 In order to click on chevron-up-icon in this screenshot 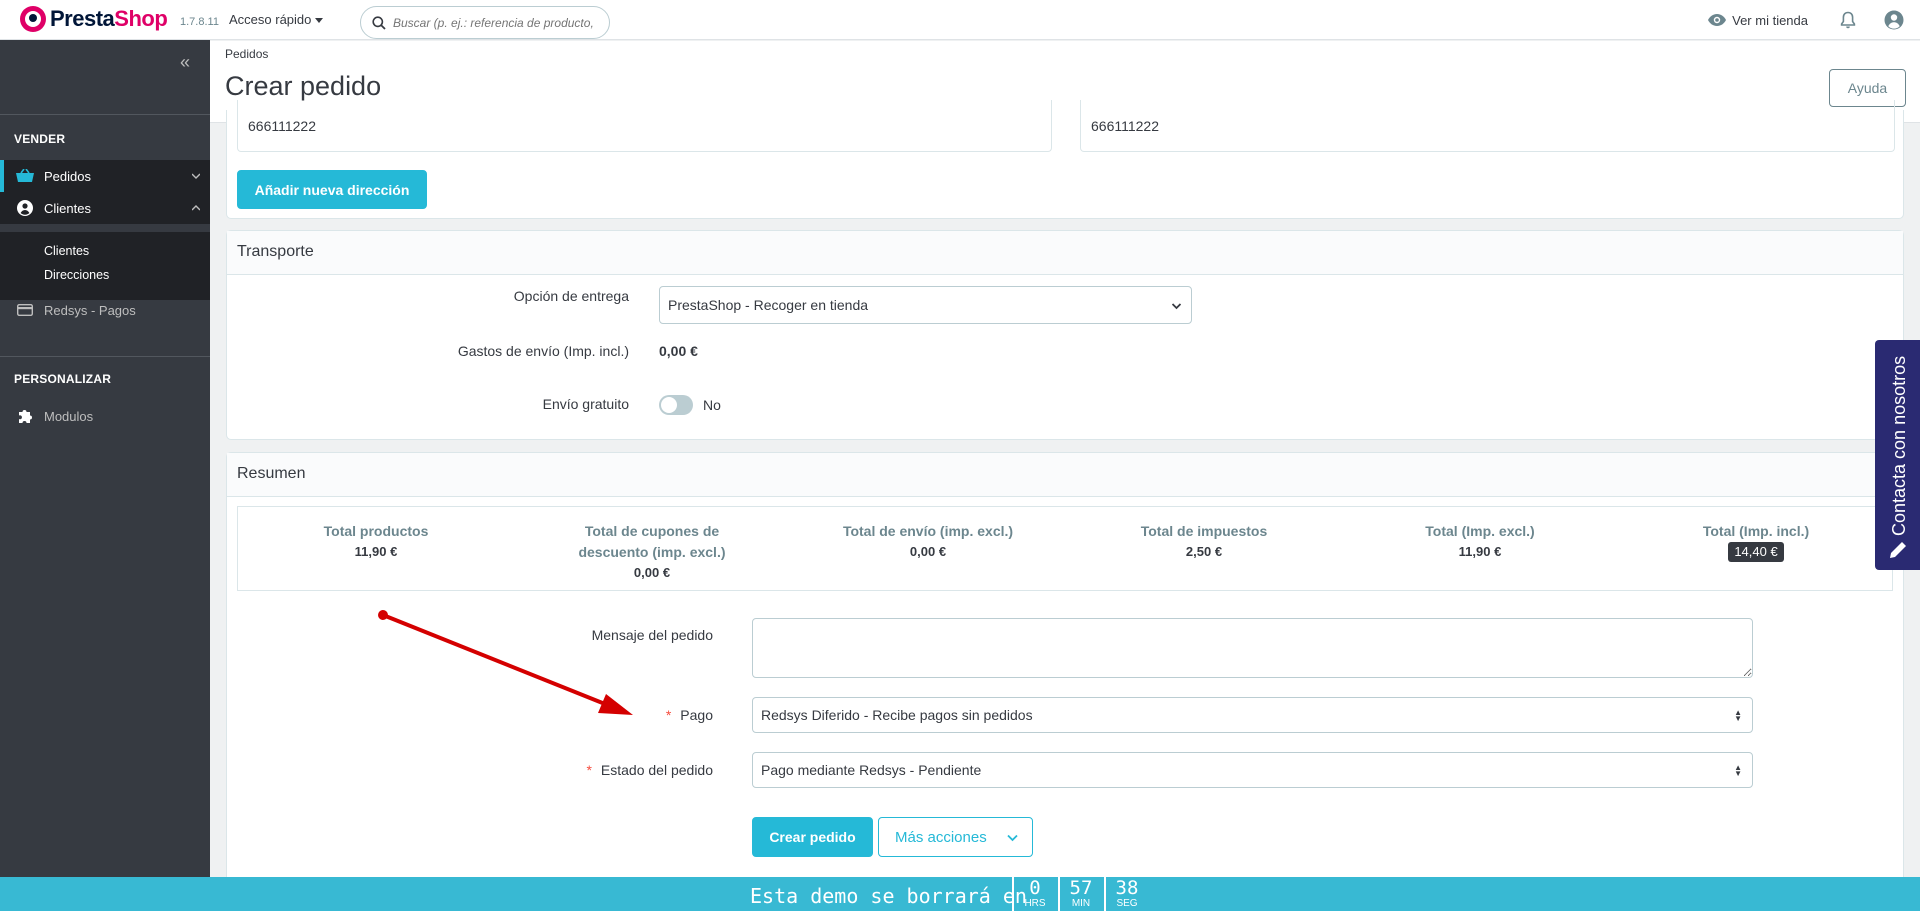, I will do `click(196, 208)`.